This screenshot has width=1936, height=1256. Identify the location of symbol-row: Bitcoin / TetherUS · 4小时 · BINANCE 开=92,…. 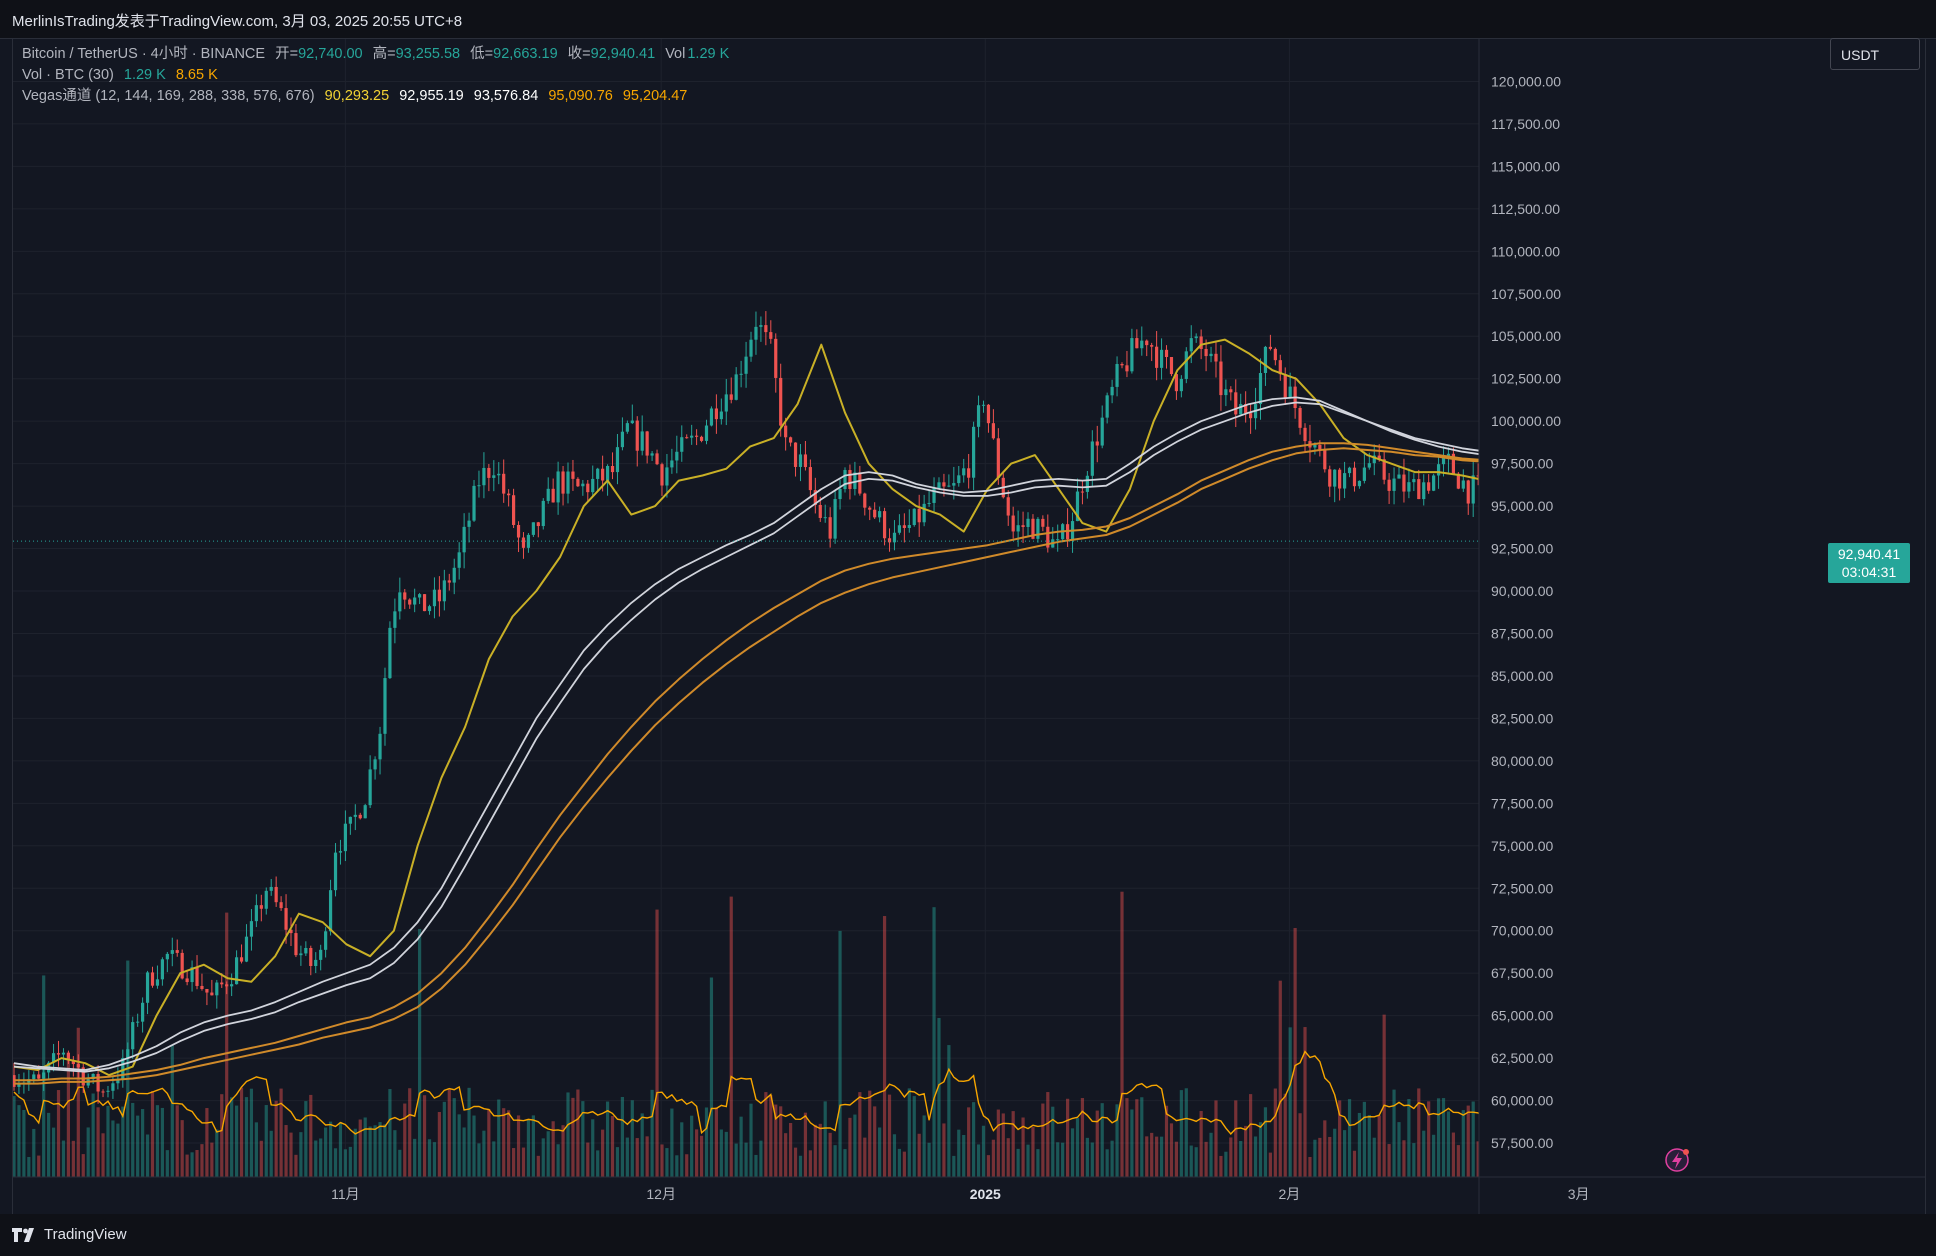
(378, 54).